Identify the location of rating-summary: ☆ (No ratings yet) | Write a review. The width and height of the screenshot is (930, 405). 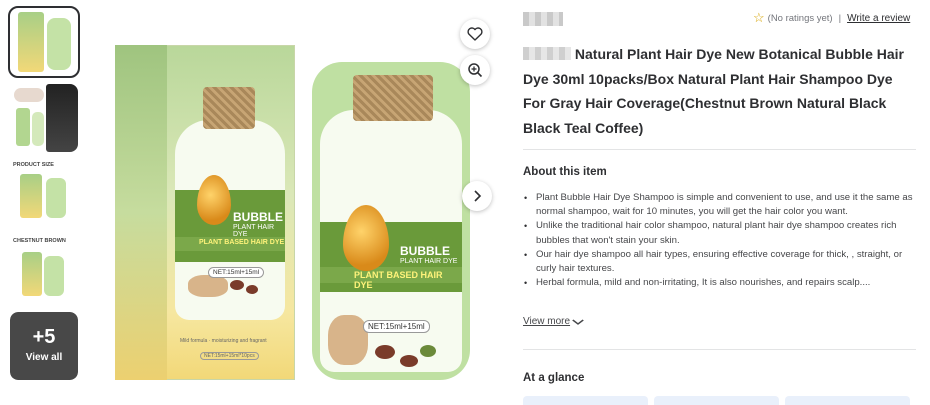
(831, 18).